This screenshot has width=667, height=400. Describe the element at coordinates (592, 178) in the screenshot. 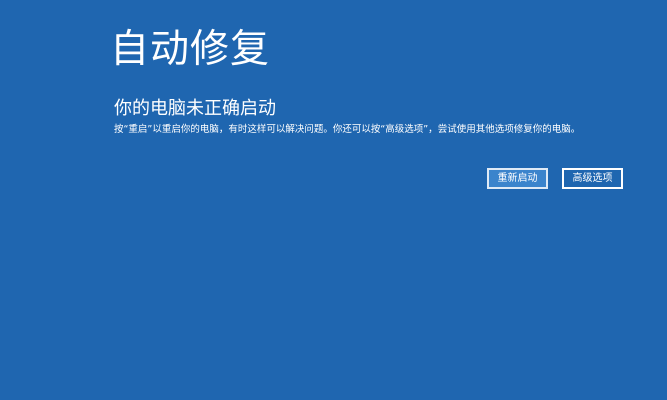

I see `advanced-options-button: 高级选项` at that location.